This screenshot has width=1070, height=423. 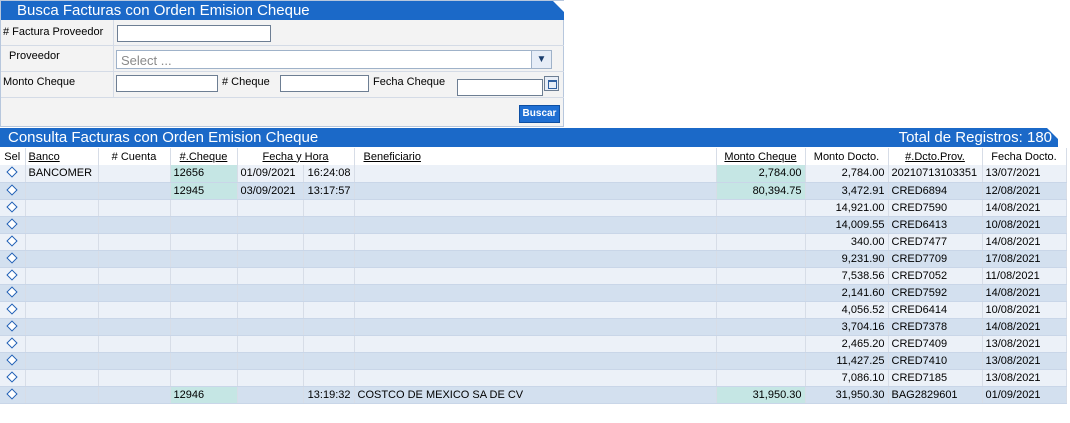 I want to click on table-row: 4,056.52 CRED6414 10/08/2021, so click(x=533, y=310).